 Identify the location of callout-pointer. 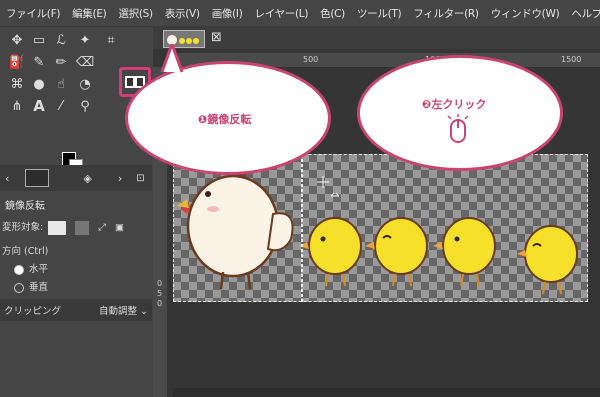
(172, 58).